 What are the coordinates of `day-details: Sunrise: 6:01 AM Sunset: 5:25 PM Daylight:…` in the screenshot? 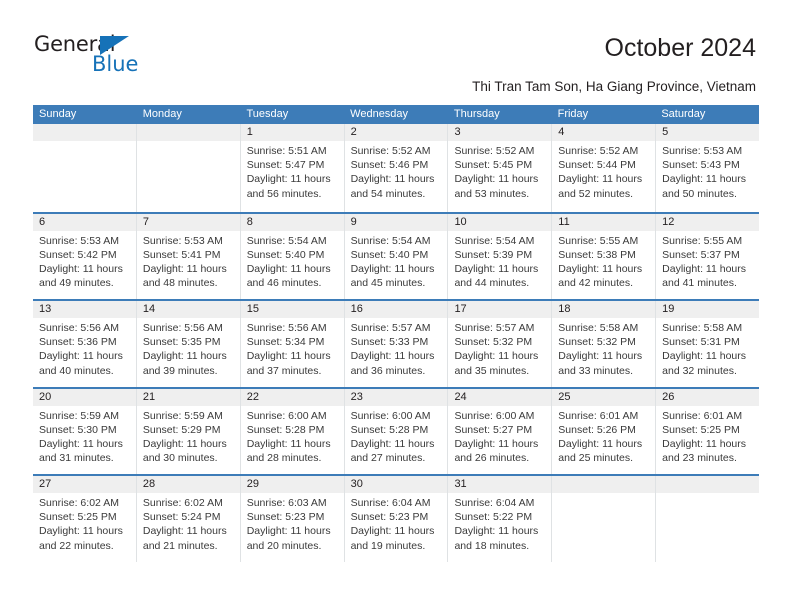 It's located at (707, 436).